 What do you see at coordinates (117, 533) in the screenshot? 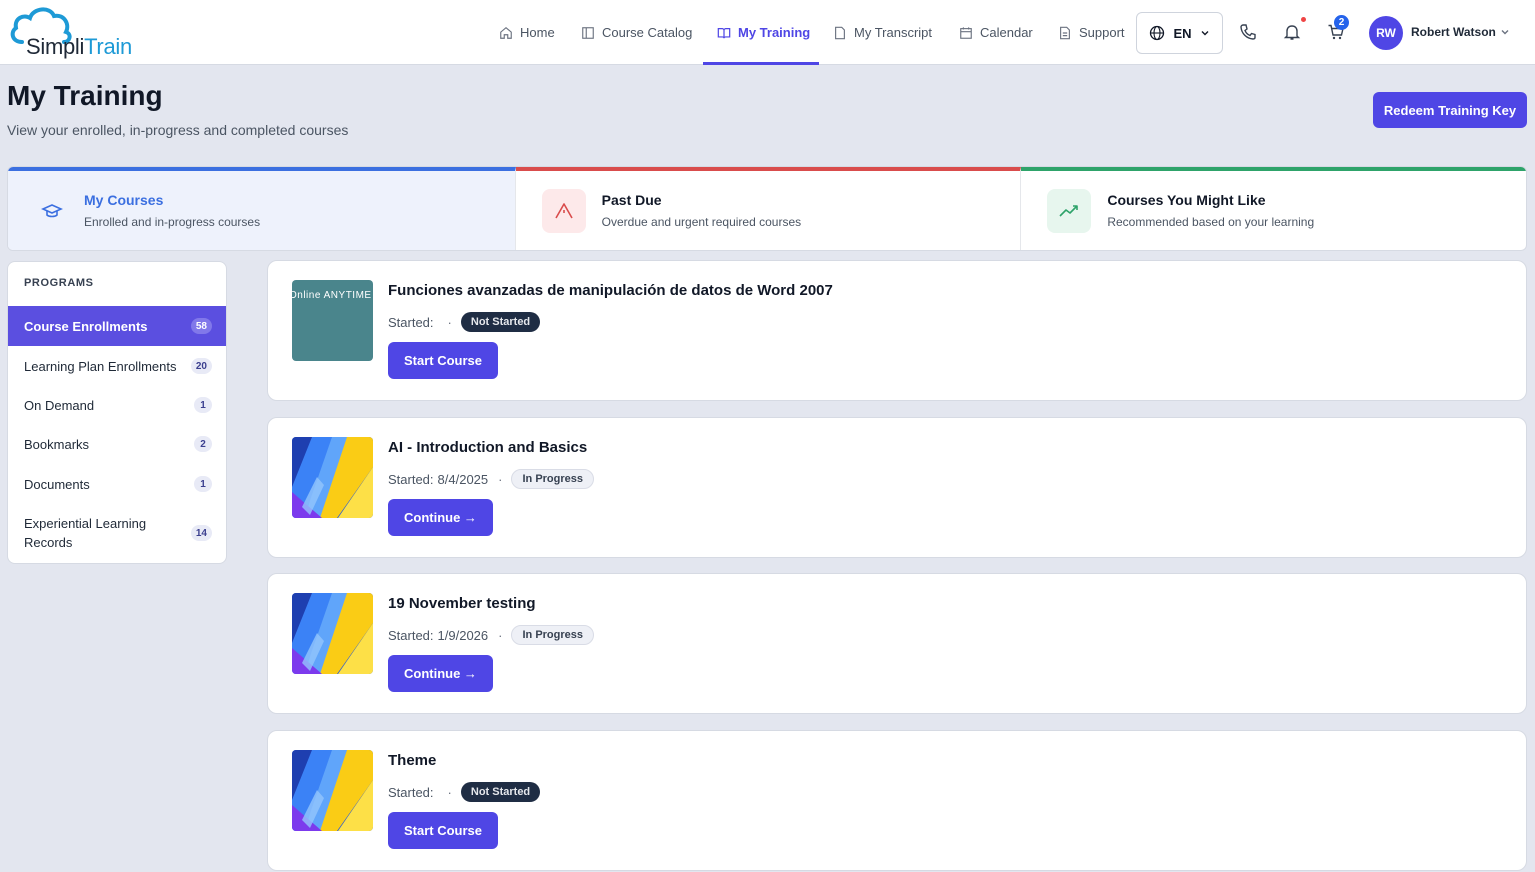
I see `sidebar-item-experiential-learning-records: Experiential Learning Records 14` at bounding box center [117, 533].